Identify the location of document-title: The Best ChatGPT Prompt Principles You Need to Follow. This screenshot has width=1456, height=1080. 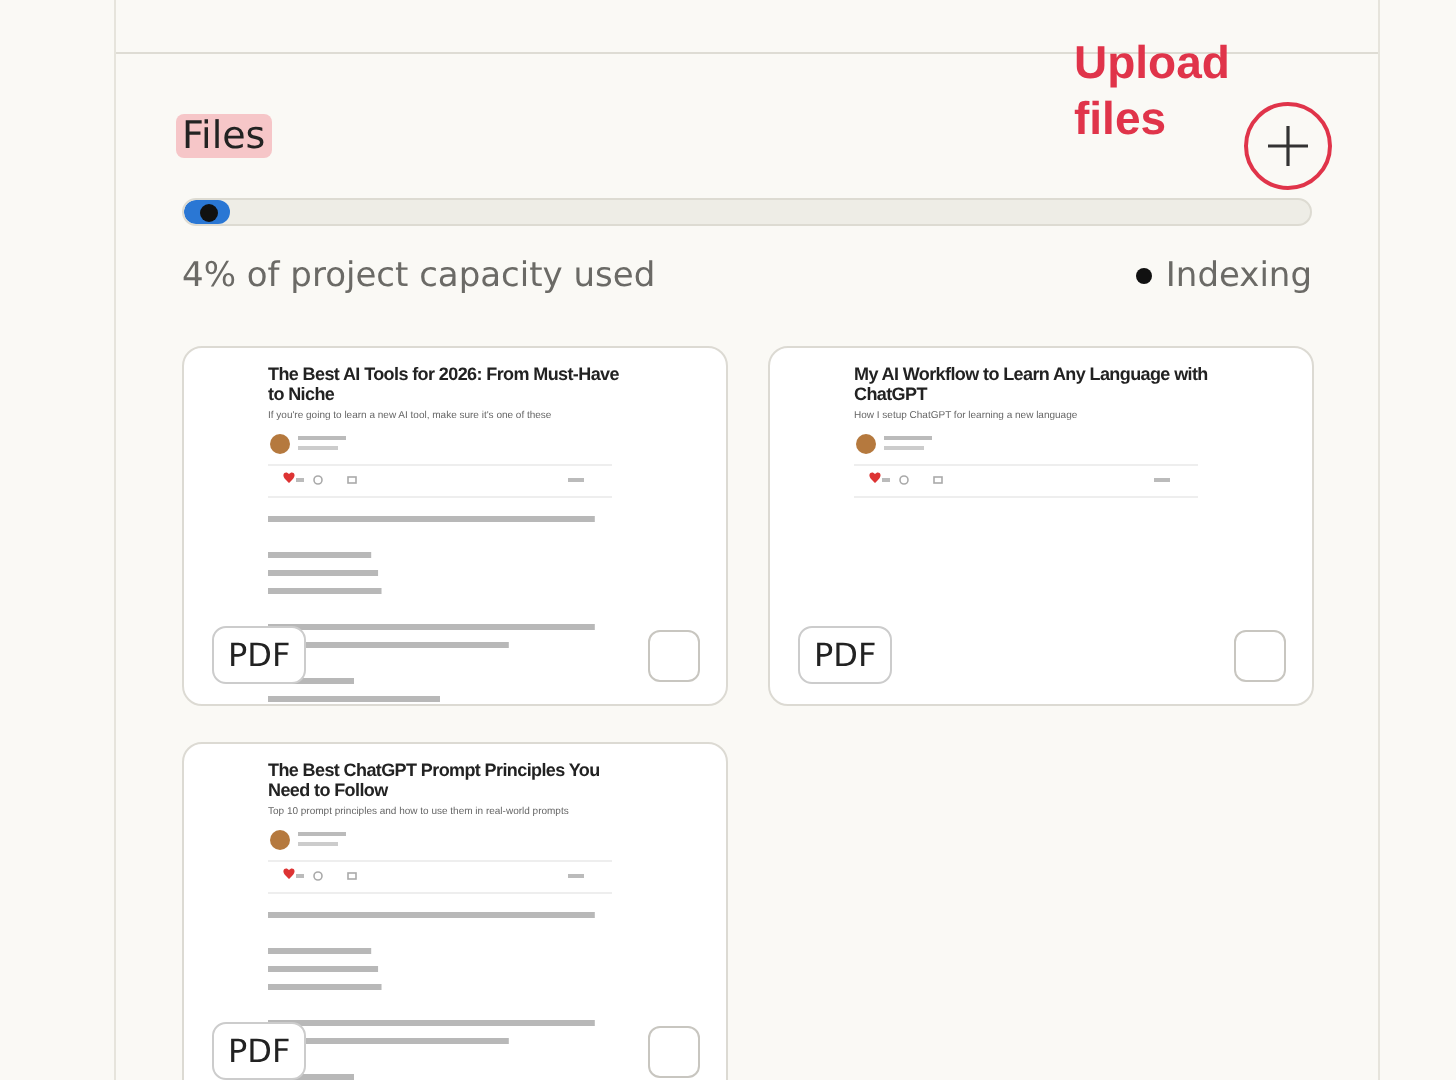
(435, 780).